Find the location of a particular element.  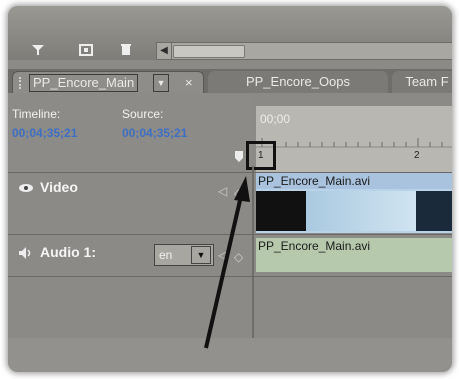

scroll-left-button: ◀ is located at coordinates (164, 51).